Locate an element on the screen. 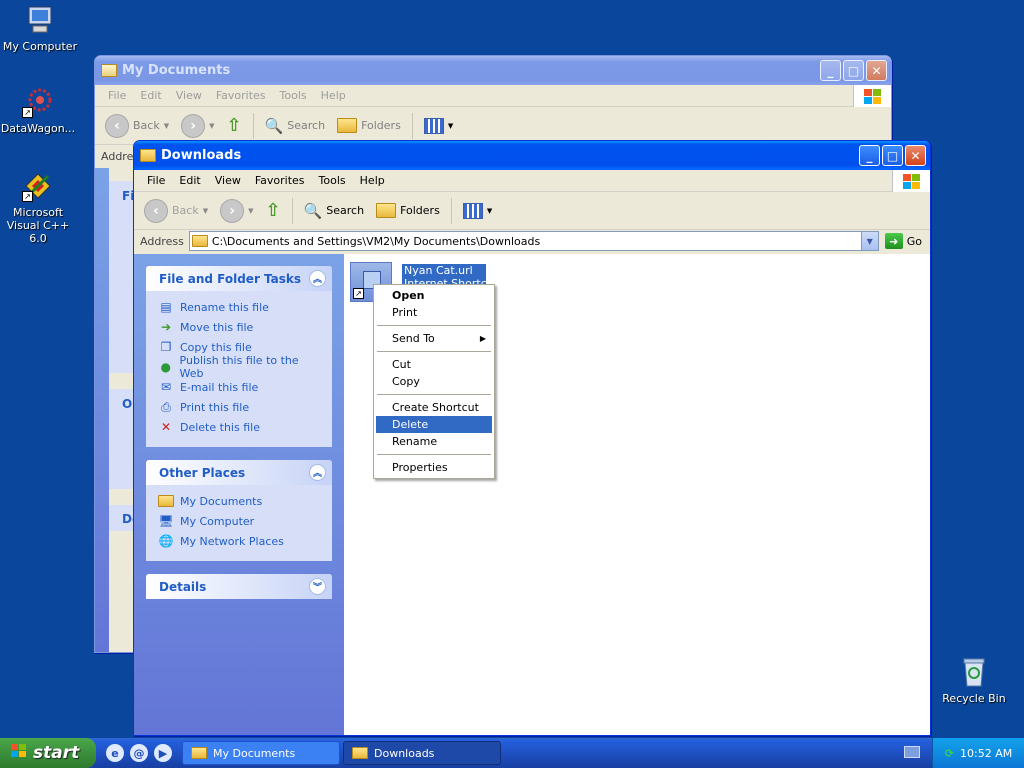  downloads-titlebar: Downloads _ □ ✕ is located at coordinates (532, 155).